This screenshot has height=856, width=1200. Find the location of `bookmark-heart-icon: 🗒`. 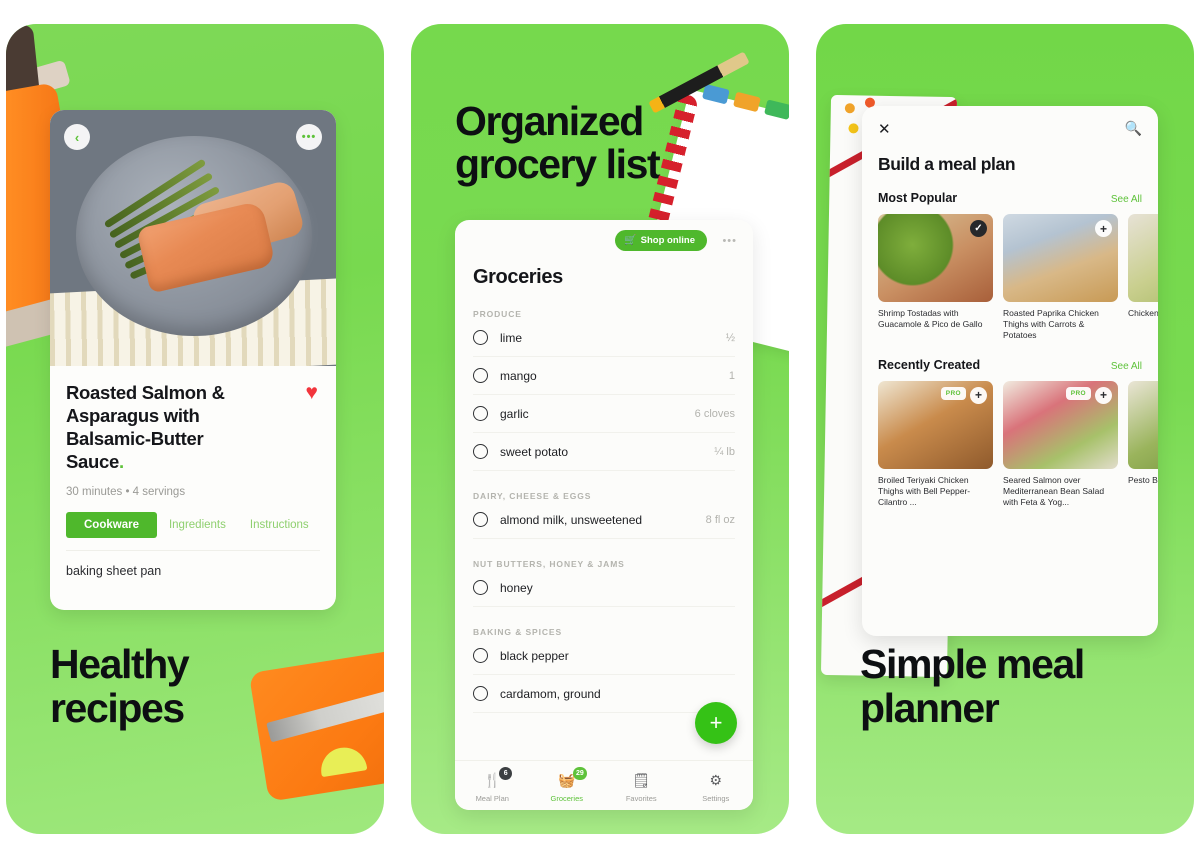

bookmark-heart-icon: 🗒 is located at coordinates (641, 780).